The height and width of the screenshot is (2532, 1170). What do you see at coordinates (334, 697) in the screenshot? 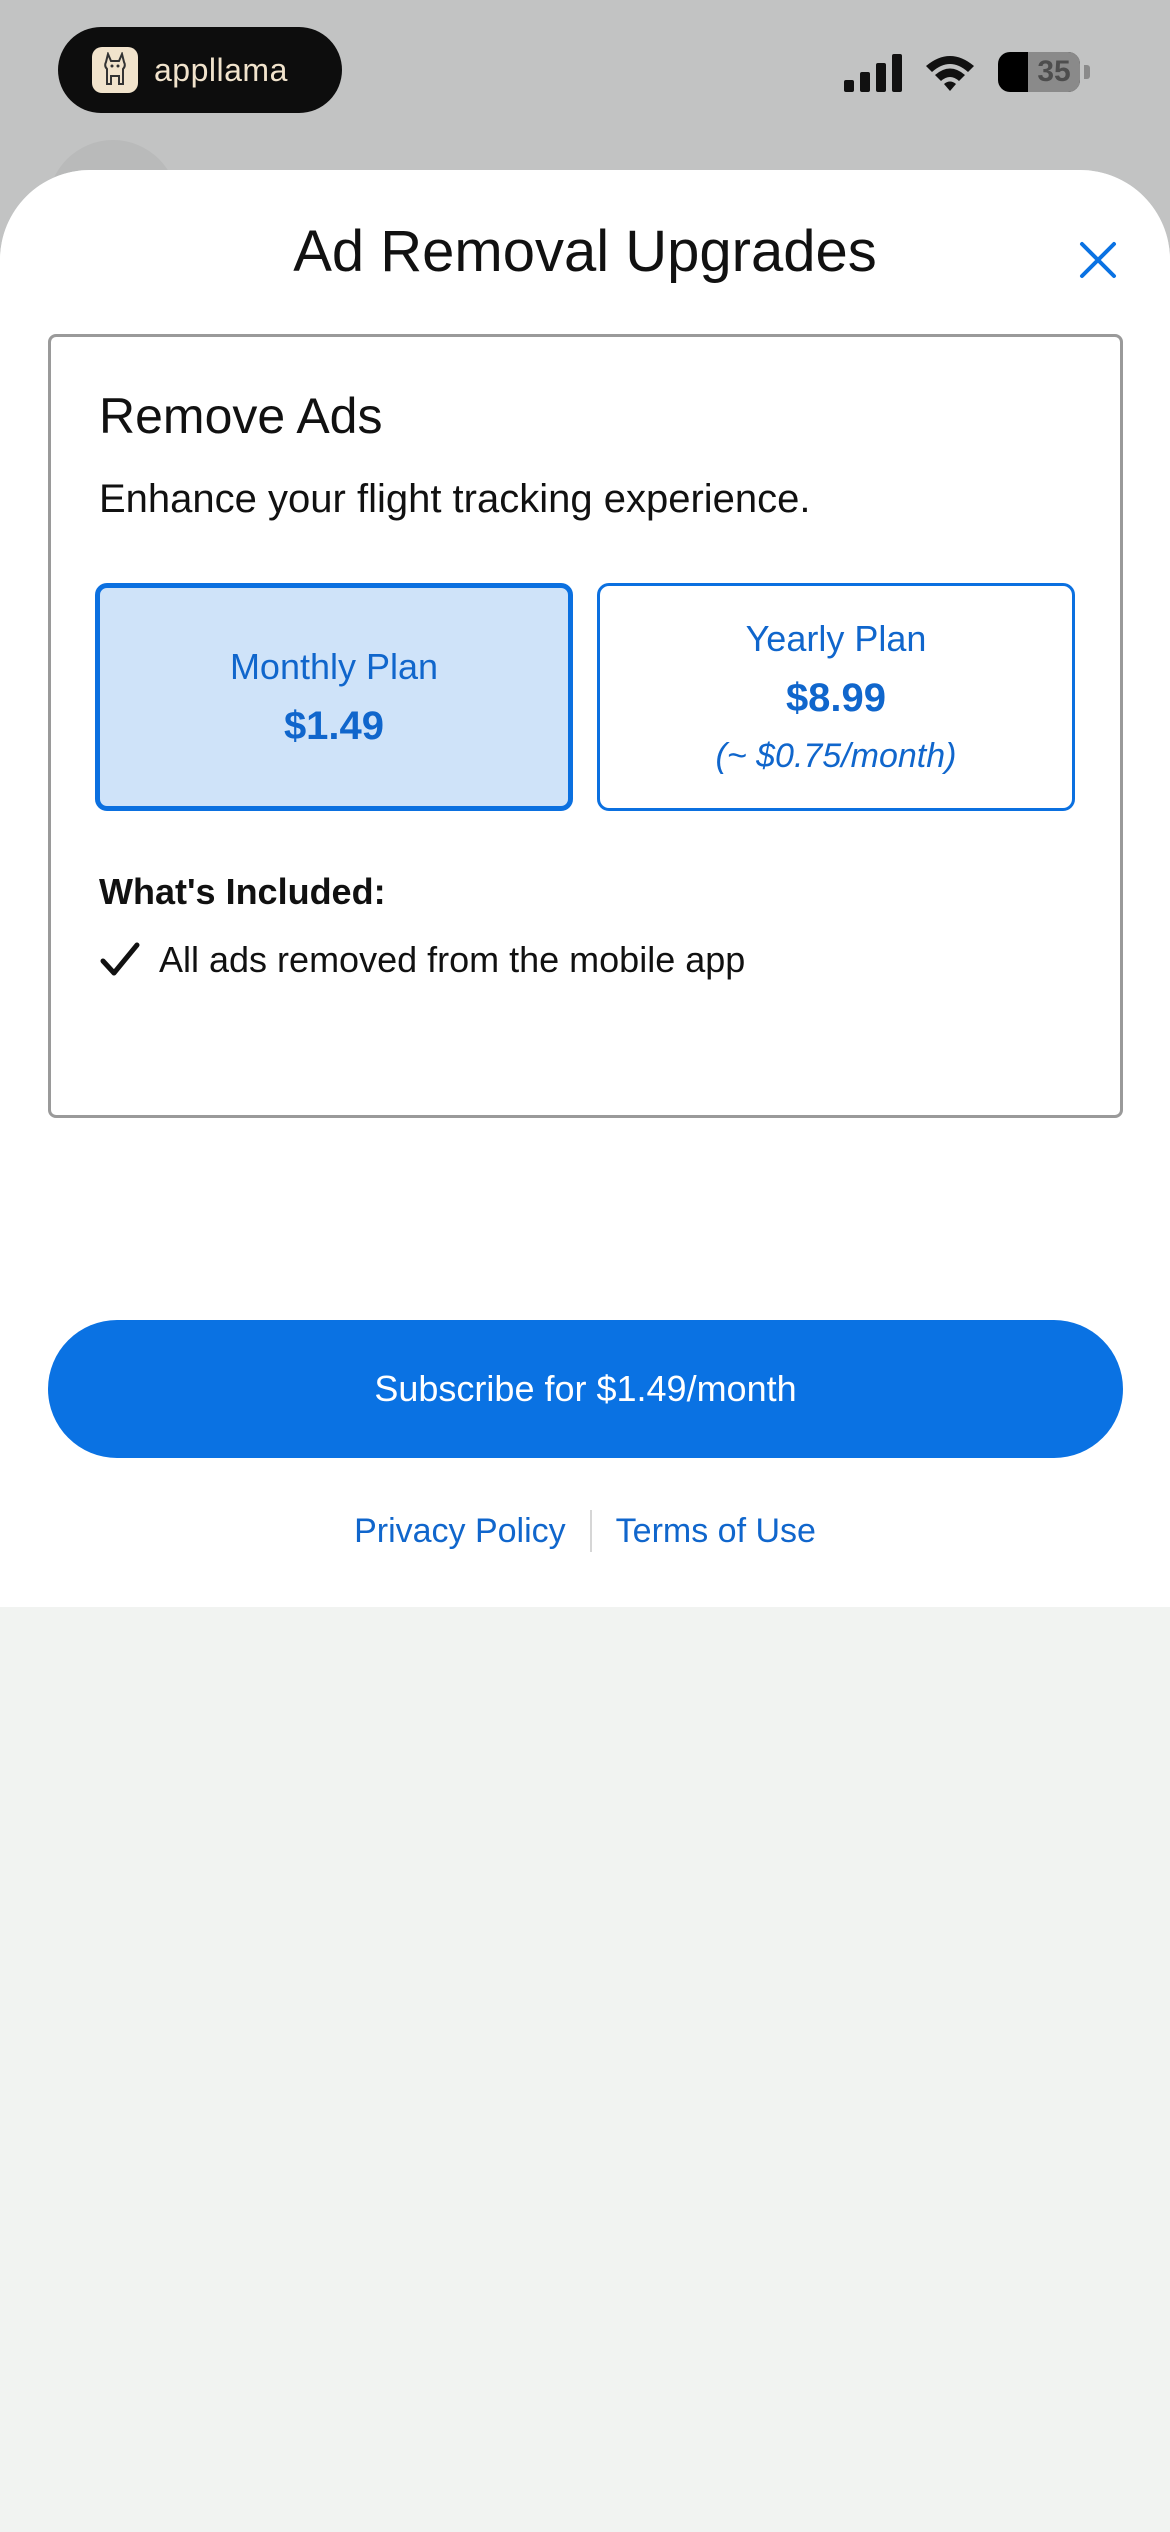
I see `monthly-plan-option: Monthly Plan $1.49` at bounding box center [334, 697].